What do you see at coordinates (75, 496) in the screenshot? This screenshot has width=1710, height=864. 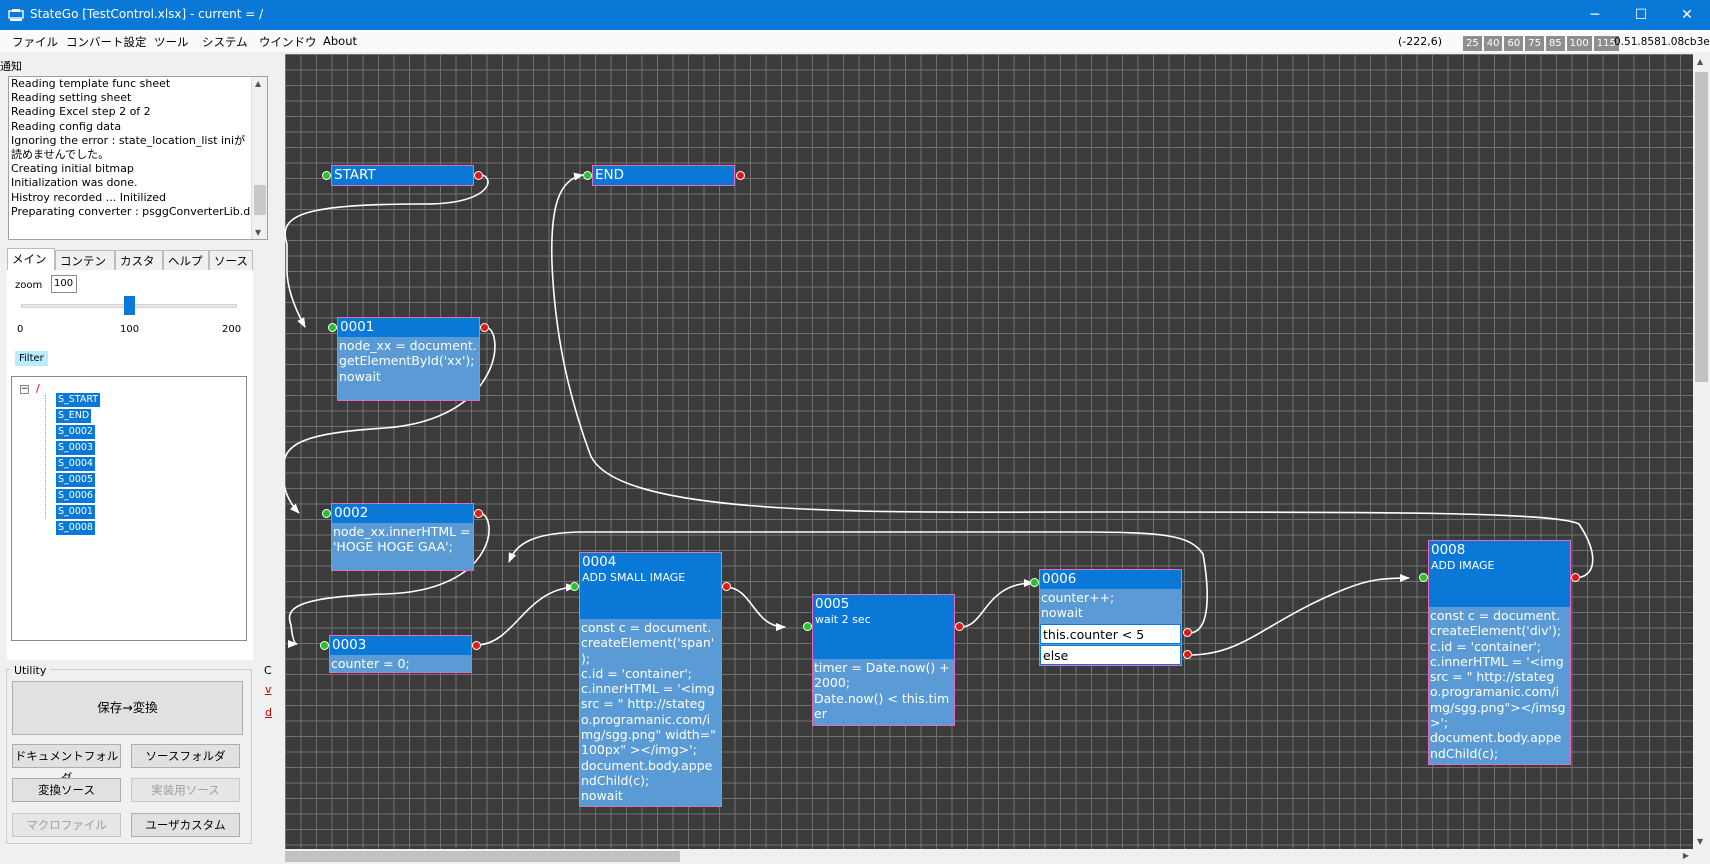 I see `tree-item-s-0006: S_0006` at bounding box center [75, 496].